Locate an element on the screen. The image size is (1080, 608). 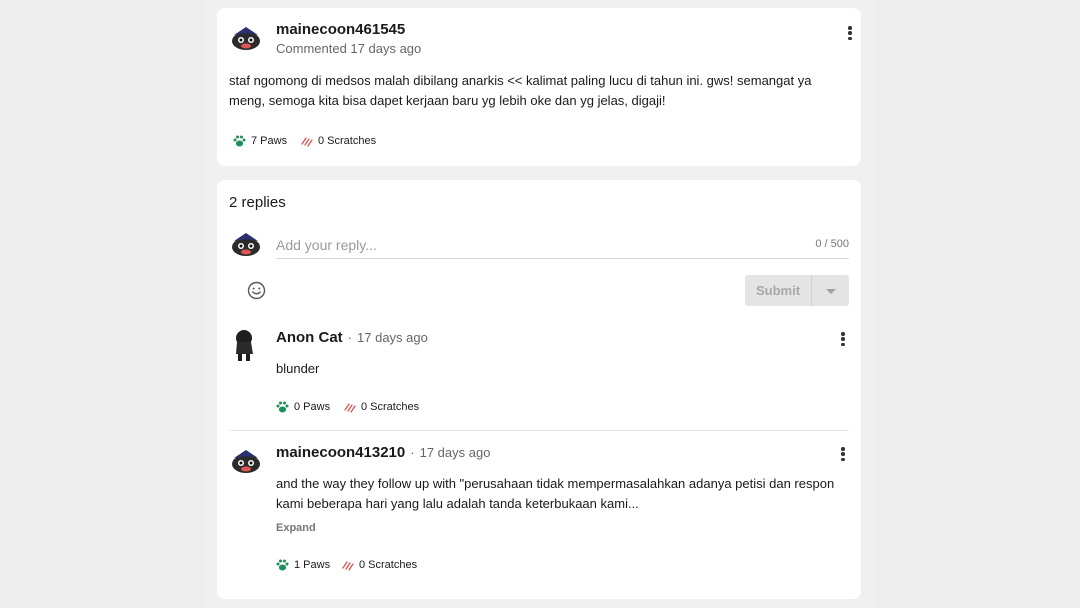
reply-header: mainecoon413210 · 17 days ago is located at coordinates (383, 452).